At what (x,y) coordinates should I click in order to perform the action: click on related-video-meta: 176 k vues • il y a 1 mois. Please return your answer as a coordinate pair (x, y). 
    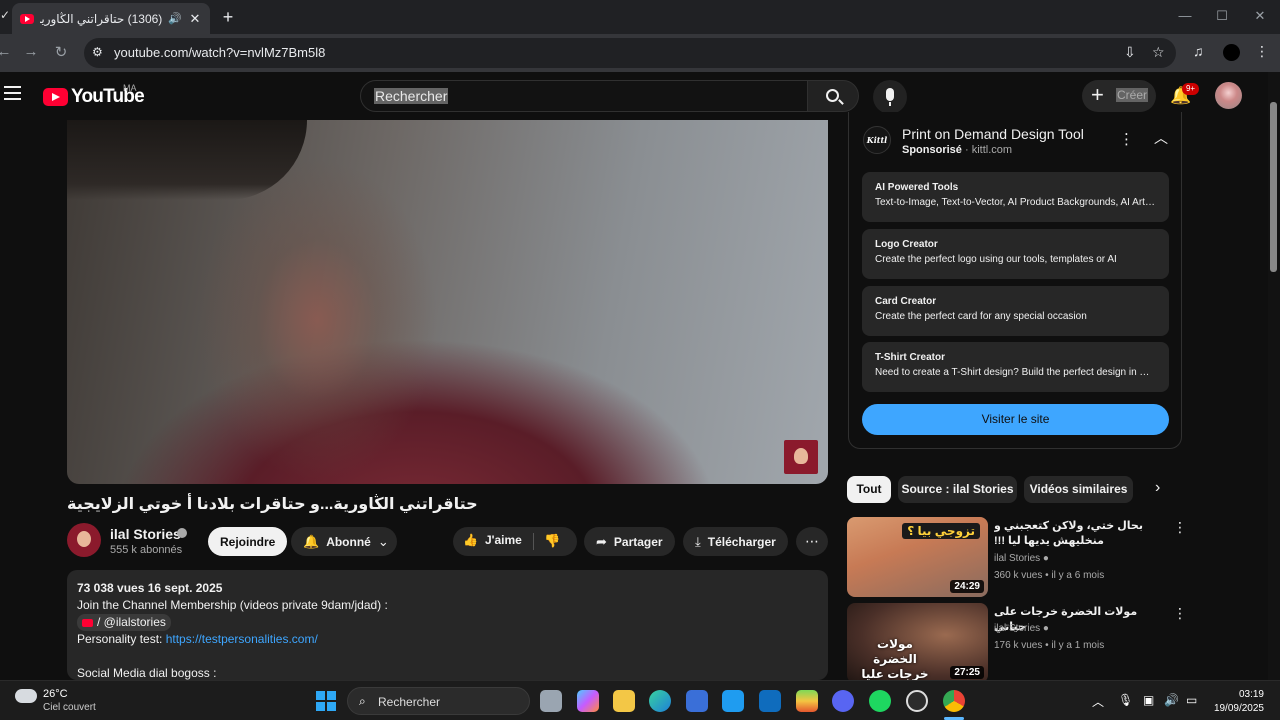
    Looking at the image, I should click on (1049, 645).